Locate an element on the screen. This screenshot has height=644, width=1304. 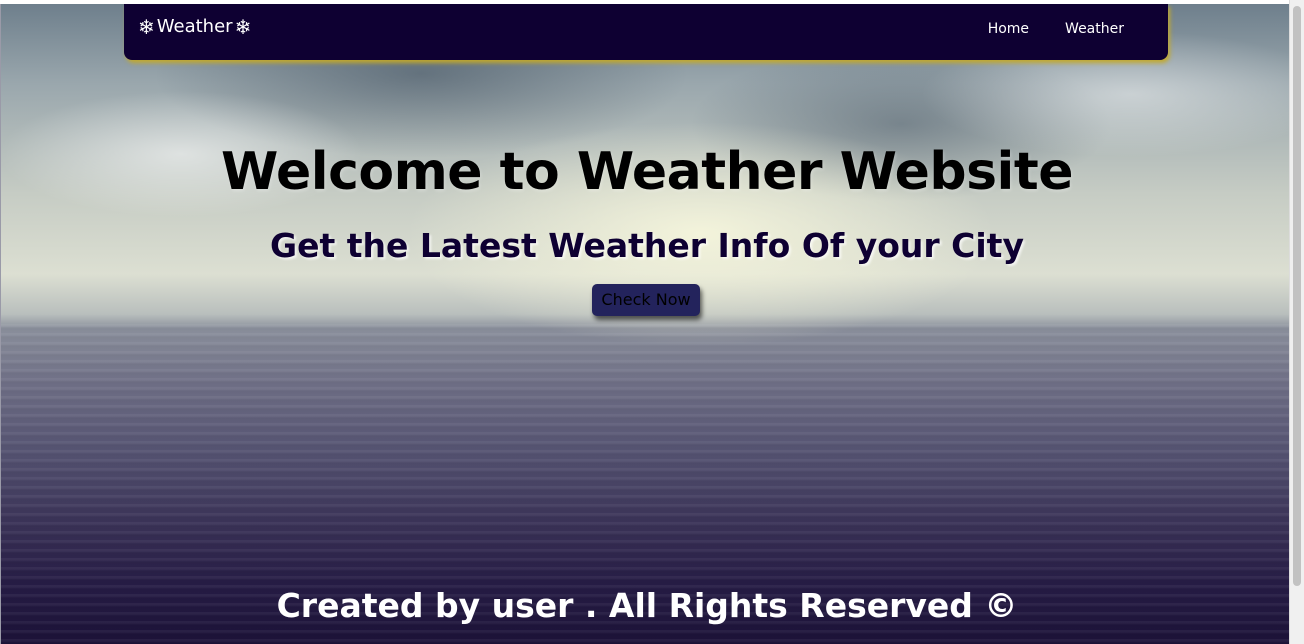
scrollbar-thumb is located at coordinates (1297, 296).